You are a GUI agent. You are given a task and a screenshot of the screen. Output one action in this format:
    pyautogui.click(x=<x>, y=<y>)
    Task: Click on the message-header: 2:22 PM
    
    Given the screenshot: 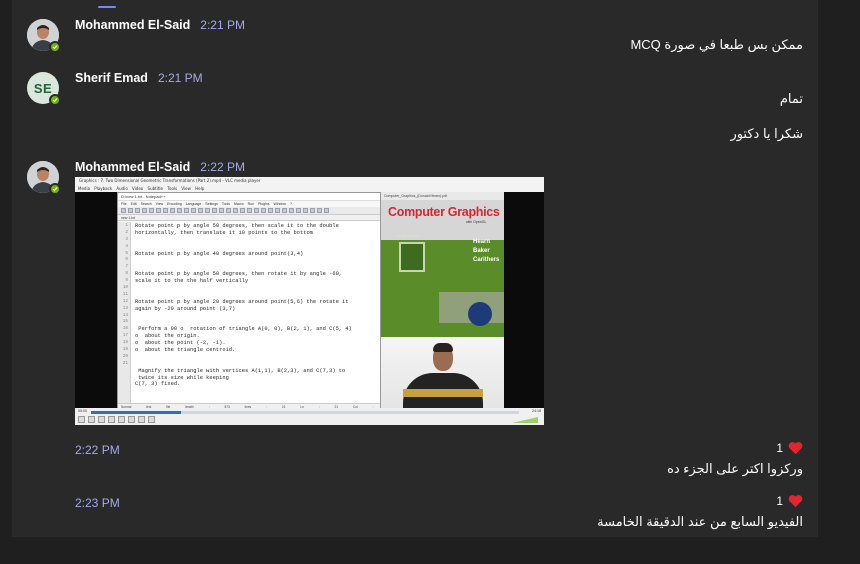 What is the action you would take?
    pyautogui.click(x=97, y=450)
    